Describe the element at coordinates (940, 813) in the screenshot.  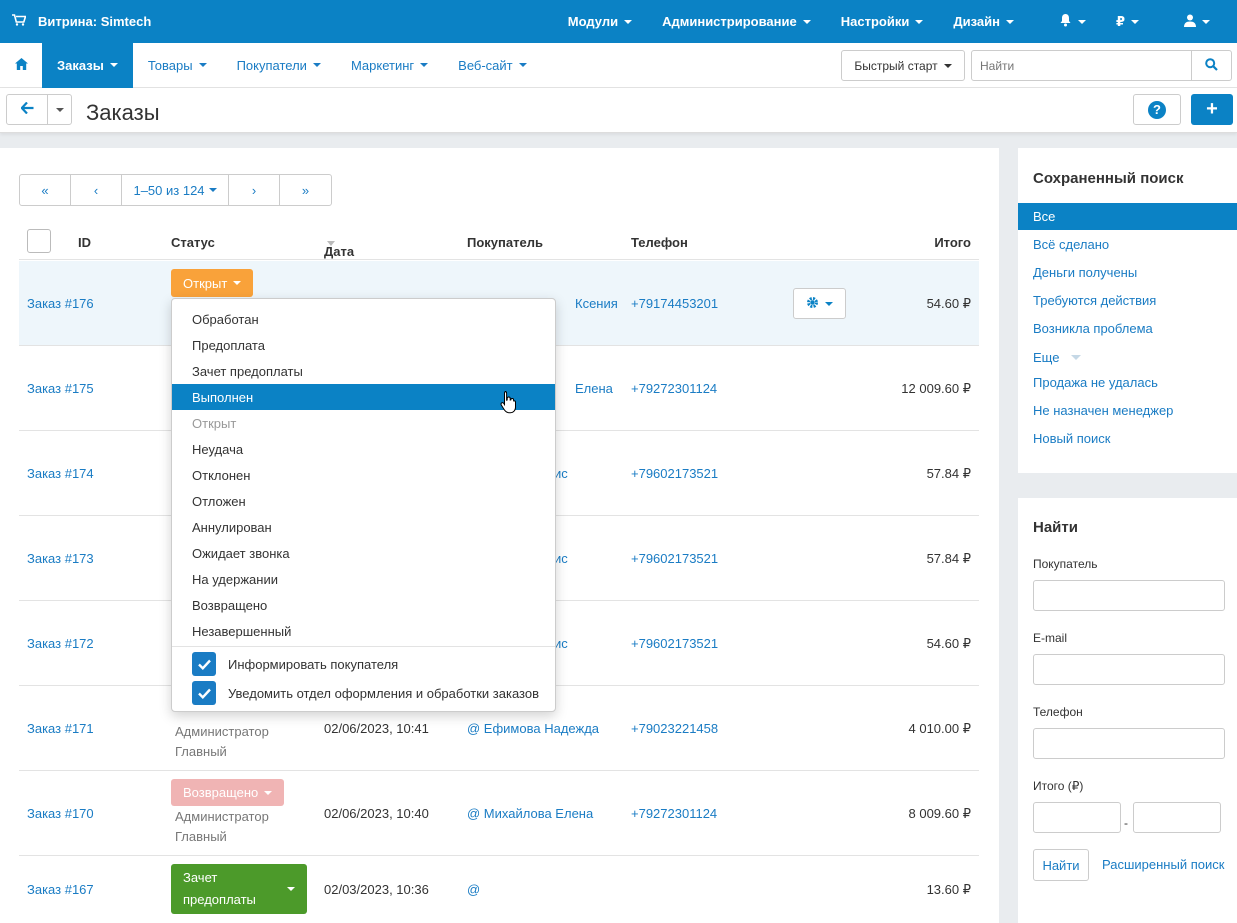
I see `order-total: 8 009.60 ₽` at that location.